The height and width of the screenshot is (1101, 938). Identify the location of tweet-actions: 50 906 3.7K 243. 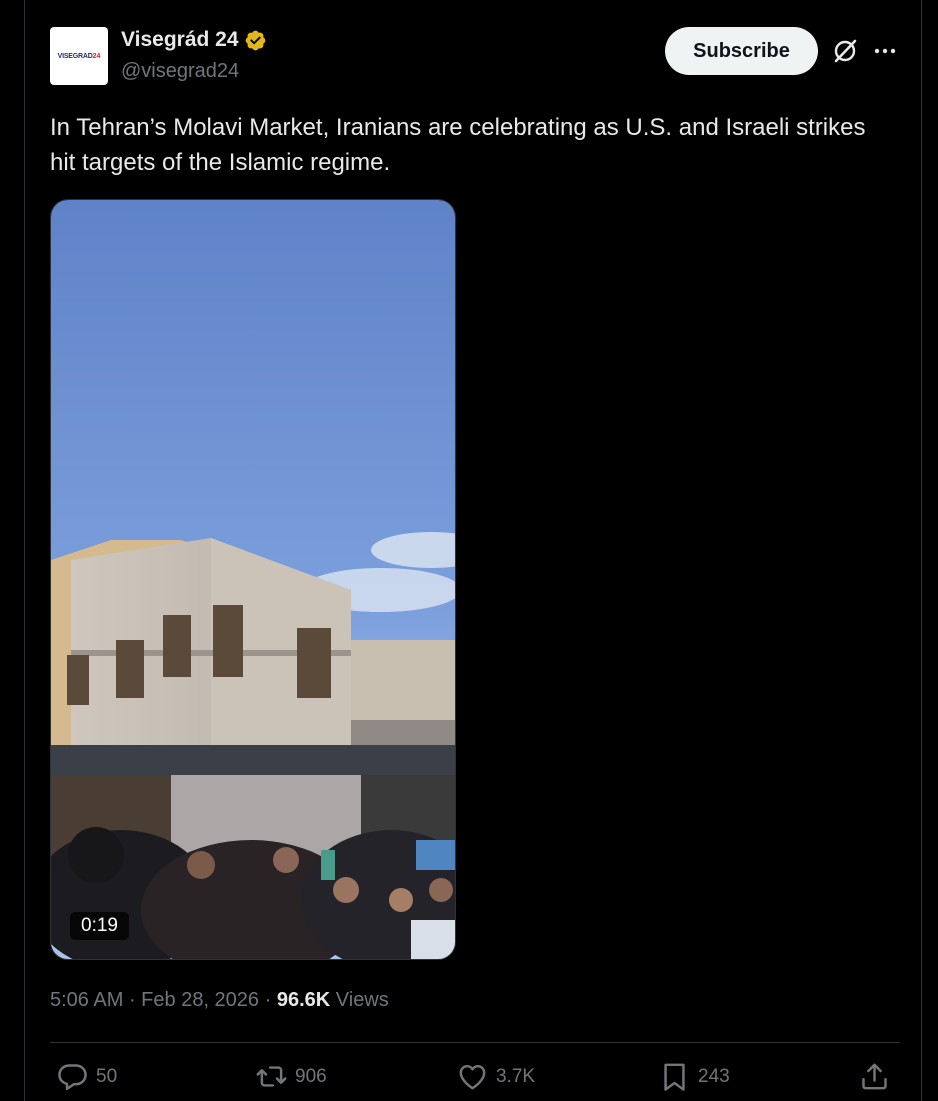
(475, 1080).